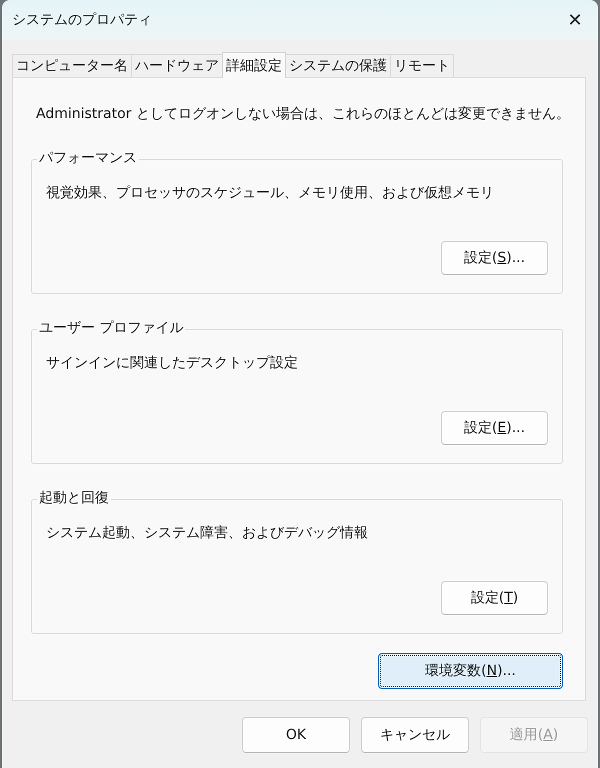  I want to click on group-title: 起動と回復, so click(74, 498).